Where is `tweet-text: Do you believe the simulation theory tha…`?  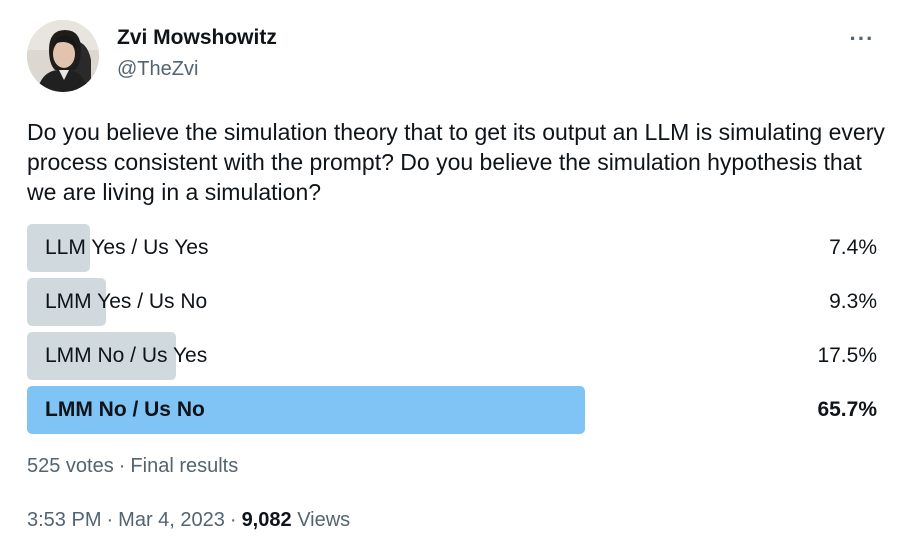
tweet-text: Do you believe the simulation theory tha… is located at coordinates (456, 162).